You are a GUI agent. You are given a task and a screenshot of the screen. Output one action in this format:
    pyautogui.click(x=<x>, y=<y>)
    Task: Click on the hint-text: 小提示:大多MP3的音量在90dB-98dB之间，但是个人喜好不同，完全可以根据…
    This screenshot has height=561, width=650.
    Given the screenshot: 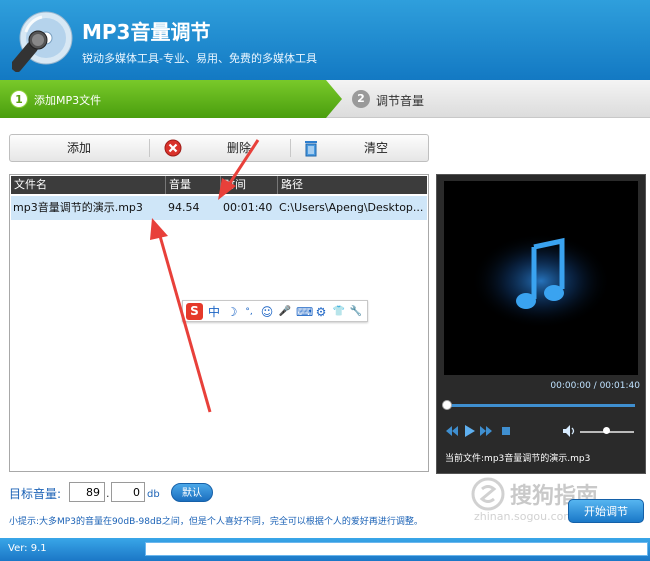 What is the action you would take?
    pyautogui.click(x=216, y=522)
    